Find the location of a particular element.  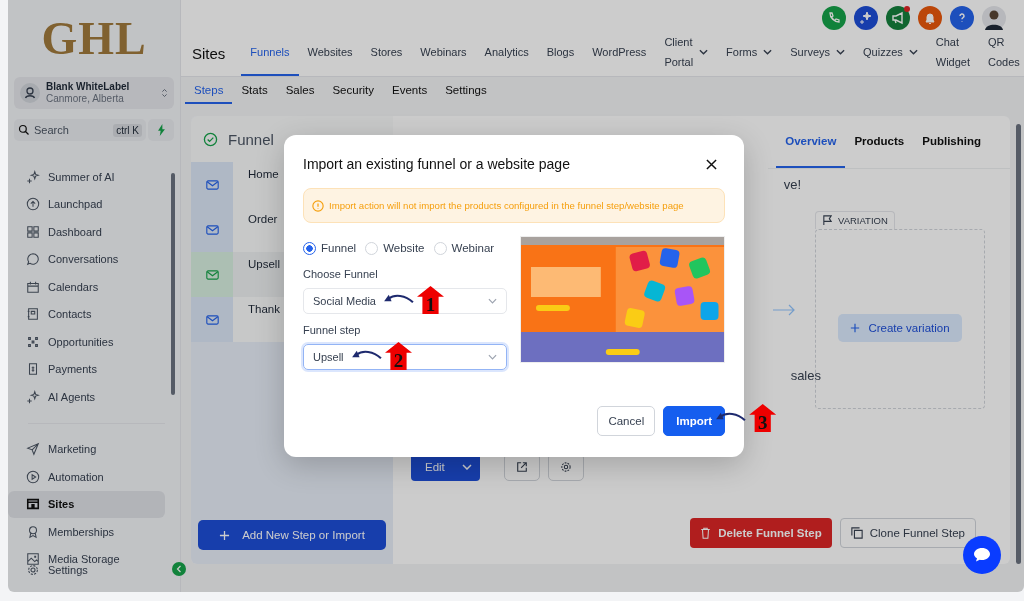

step-number-marker: 1 is located at coordinates (430, 300).